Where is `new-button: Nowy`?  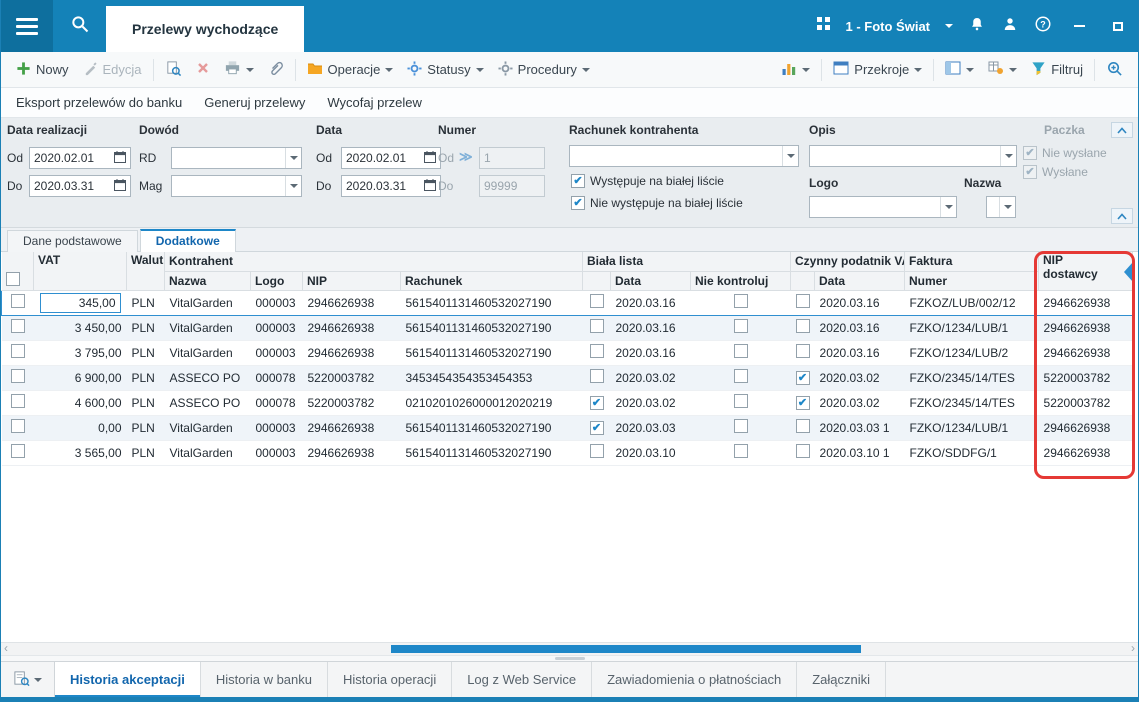 new-button: Nowy is located at coordinates (42, 70).